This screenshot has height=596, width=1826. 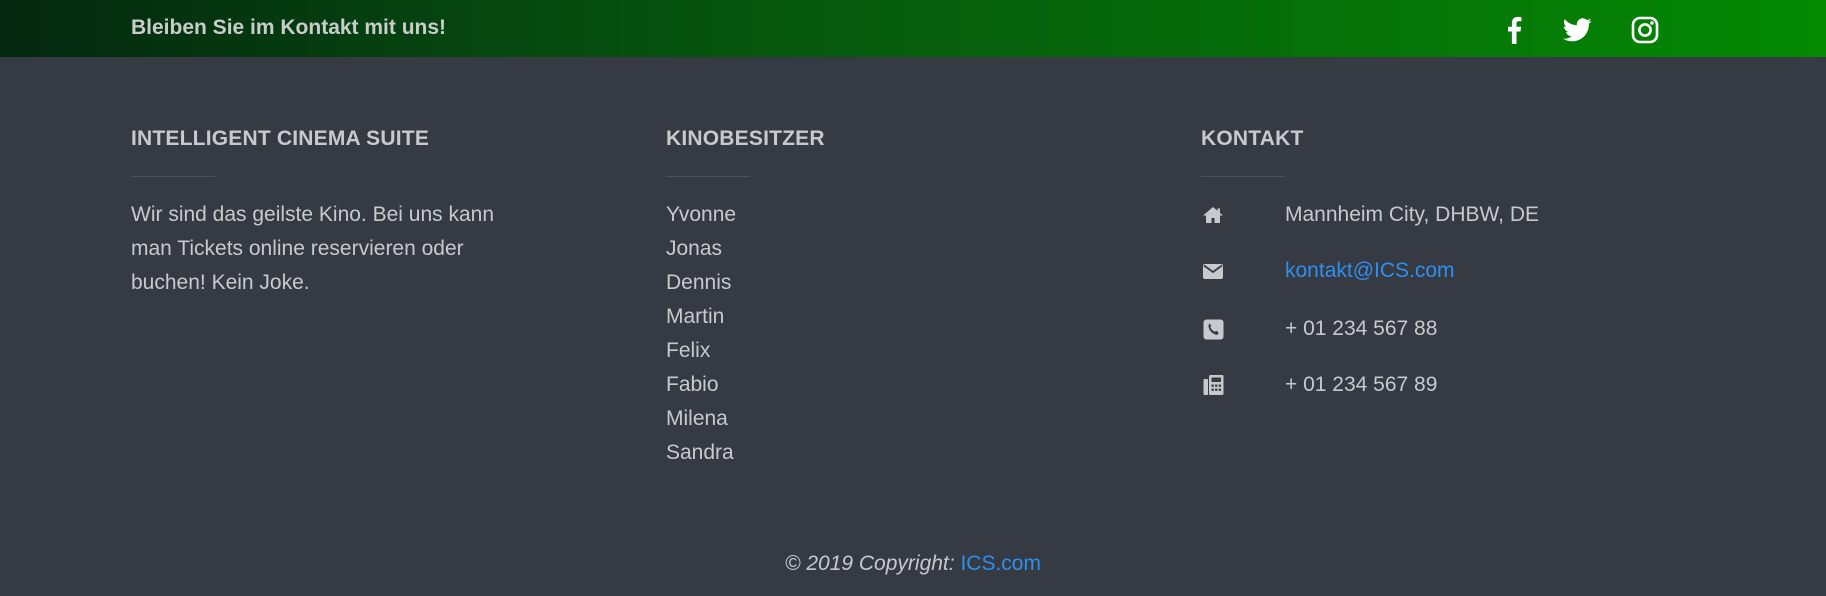 What do you see at coordinates (700, 452) in the screenshot?
I see `owner-item: Sandra` at bounding box center [700, 452].